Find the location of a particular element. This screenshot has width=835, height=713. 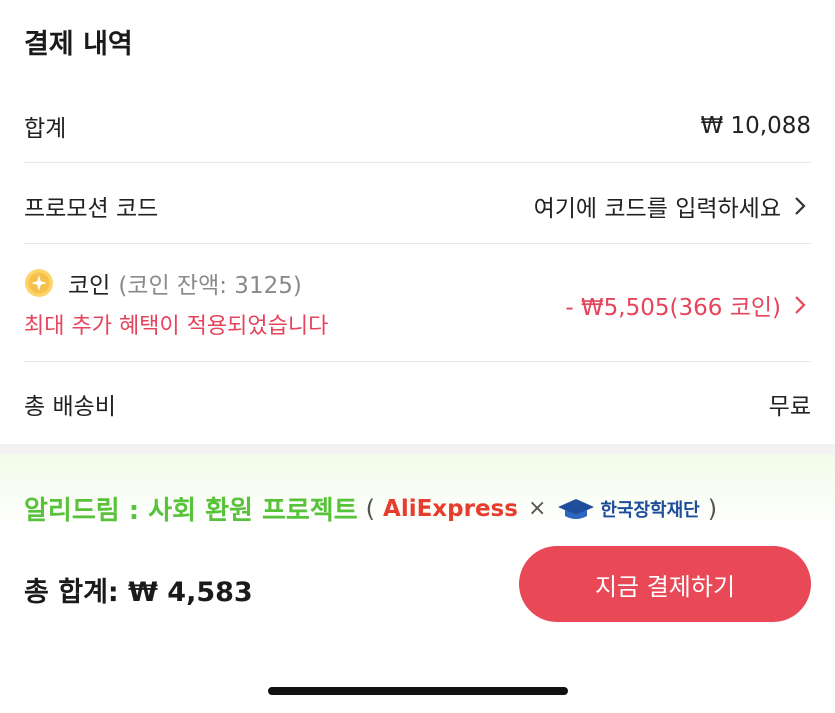

banner-times: × is located at coordinates (537, 508).